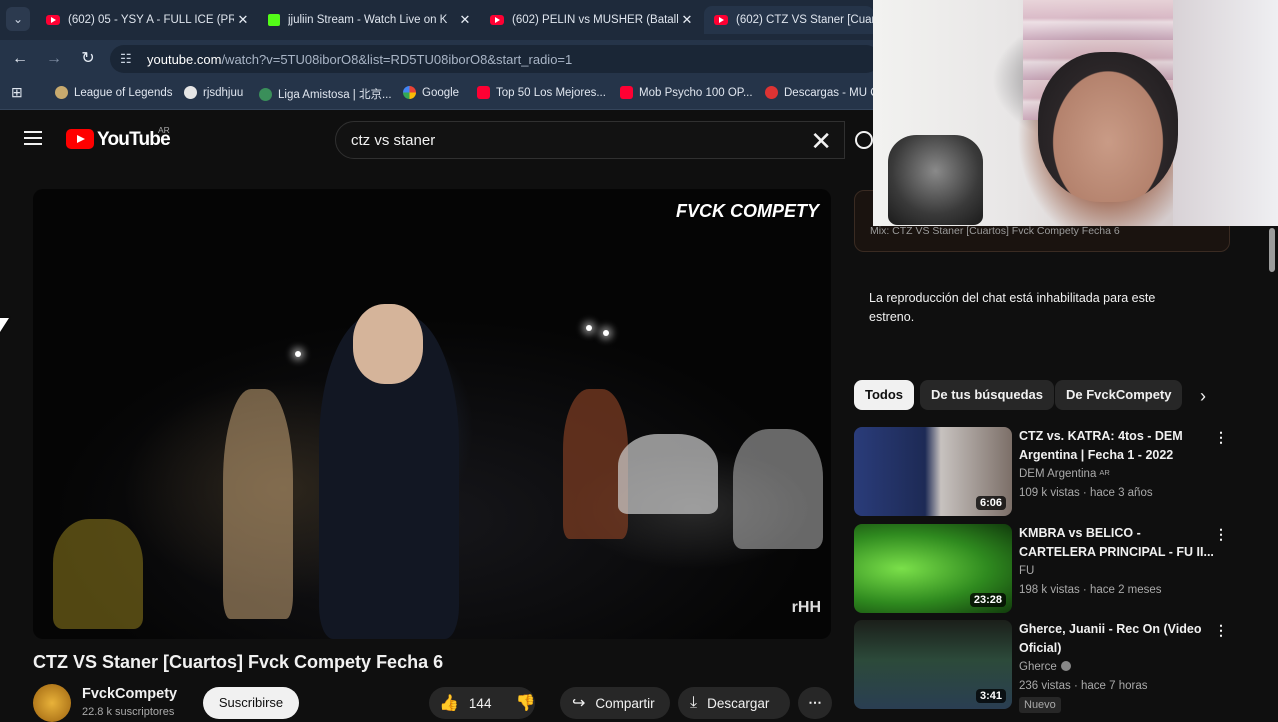  Describe the element at coordinates (190, 92) in the screenshot. I see `globe-icon` at that location.